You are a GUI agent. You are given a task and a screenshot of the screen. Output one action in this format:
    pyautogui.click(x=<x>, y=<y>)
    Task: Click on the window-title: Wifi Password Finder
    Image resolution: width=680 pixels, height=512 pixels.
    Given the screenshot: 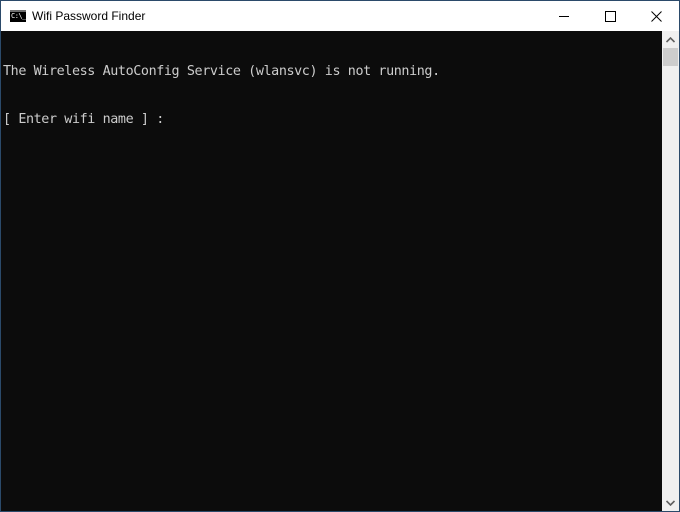 What is the action you would take?
    pyautogui.click(x=89, y=16)
    